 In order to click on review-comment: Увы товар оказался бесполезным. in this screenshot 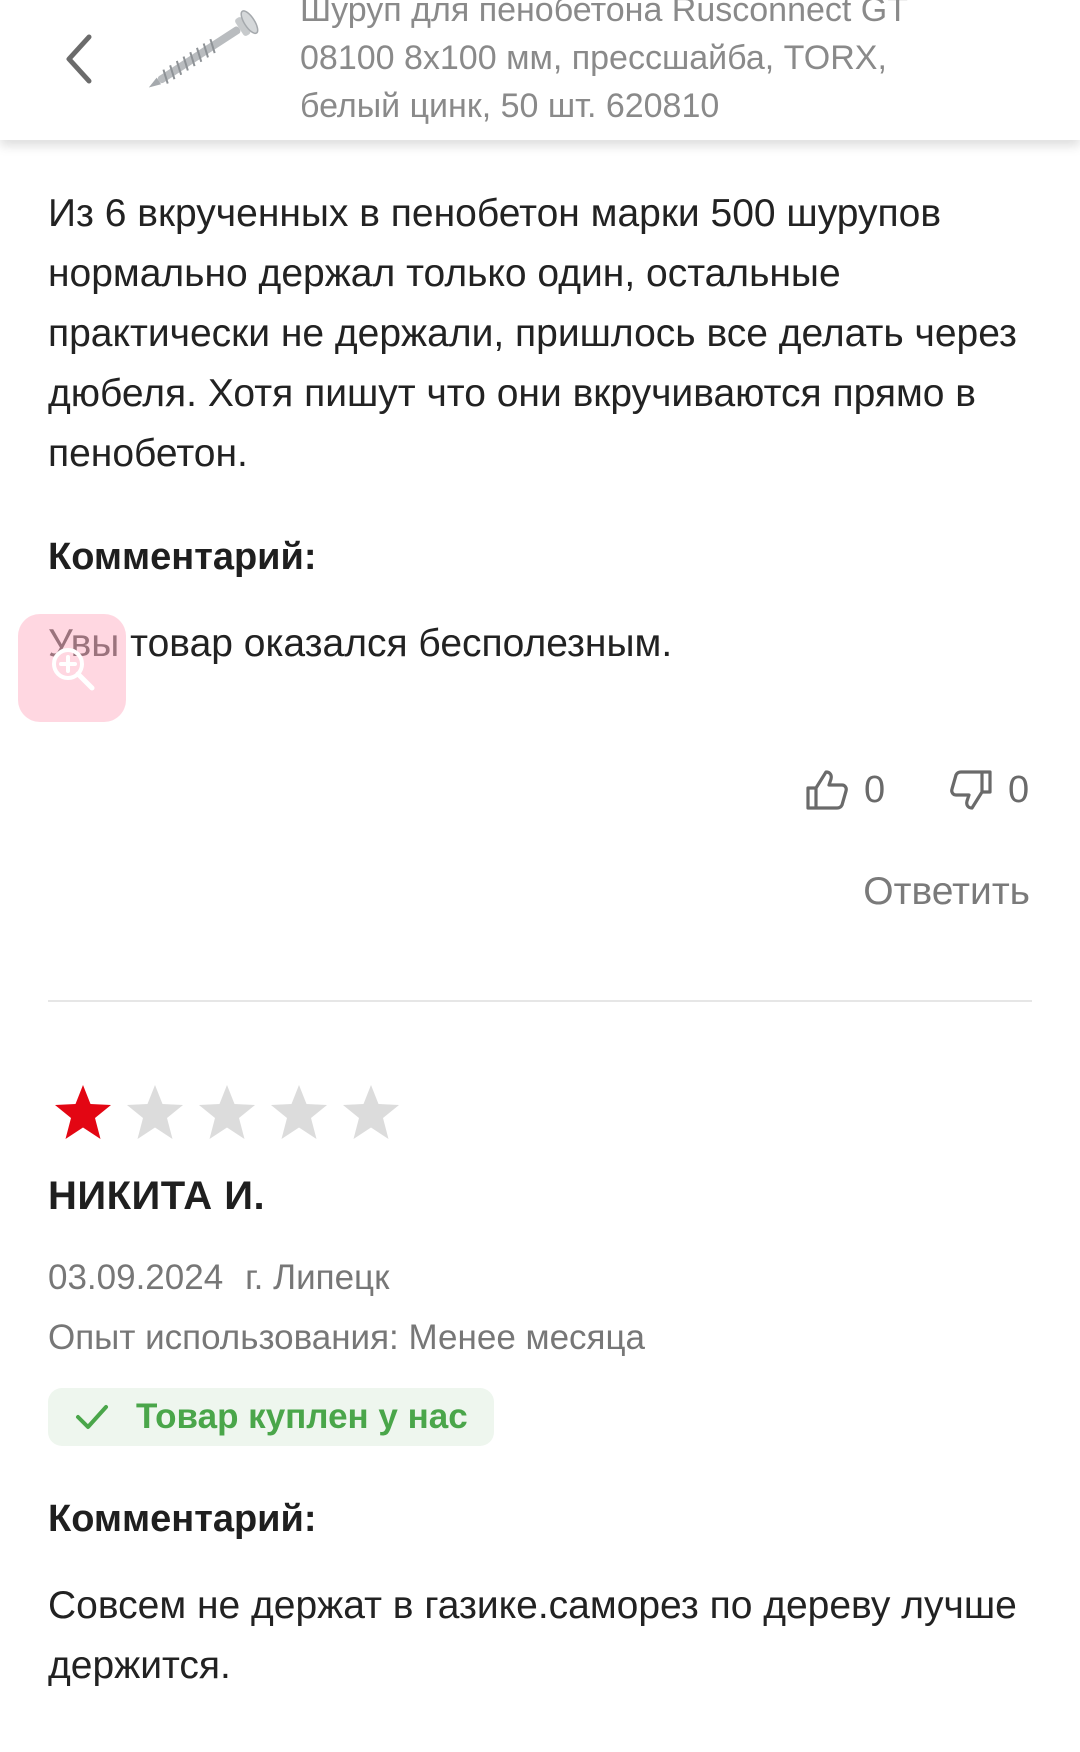, I will do `click(360, 643)`.